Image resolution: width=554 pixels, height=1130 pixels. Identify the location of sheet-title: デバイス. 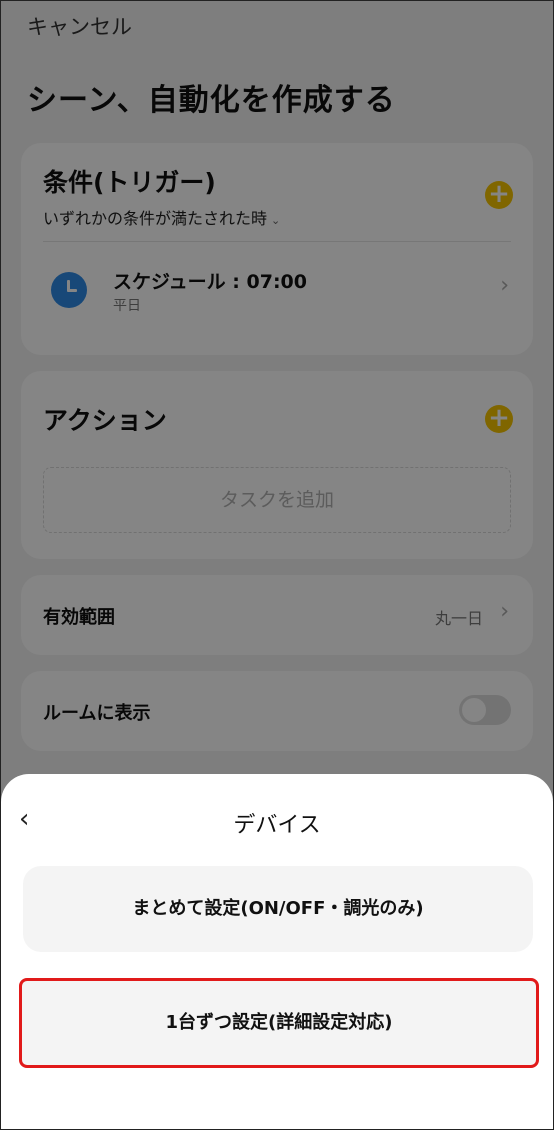
(277, 825).